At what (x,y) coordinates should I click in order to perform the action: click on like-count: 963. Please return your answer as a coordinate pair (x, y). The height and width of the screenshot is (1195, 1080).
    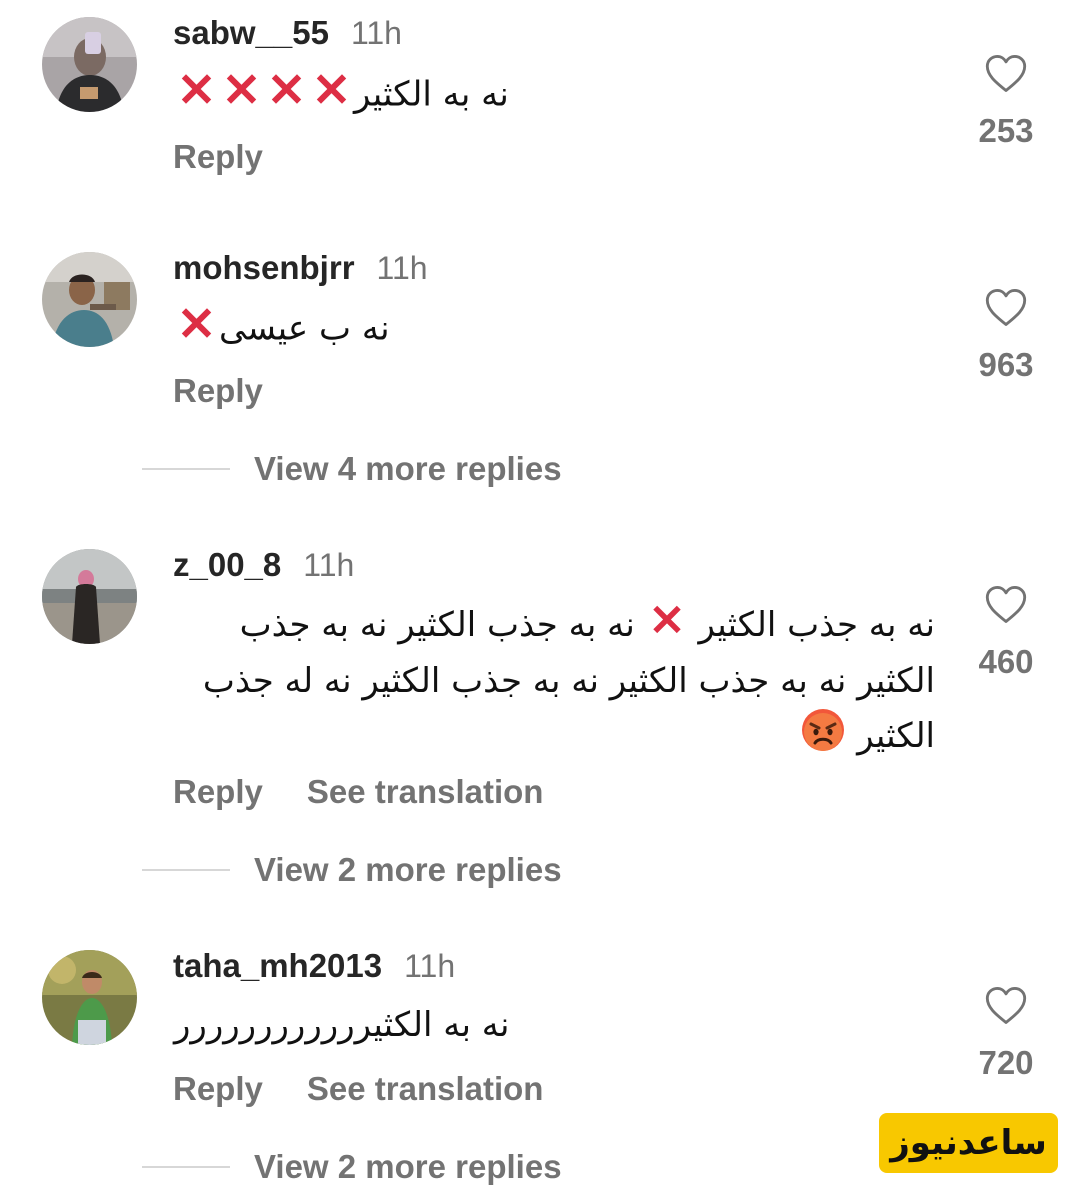
    Looking at the image, I should click on (1006, 364).